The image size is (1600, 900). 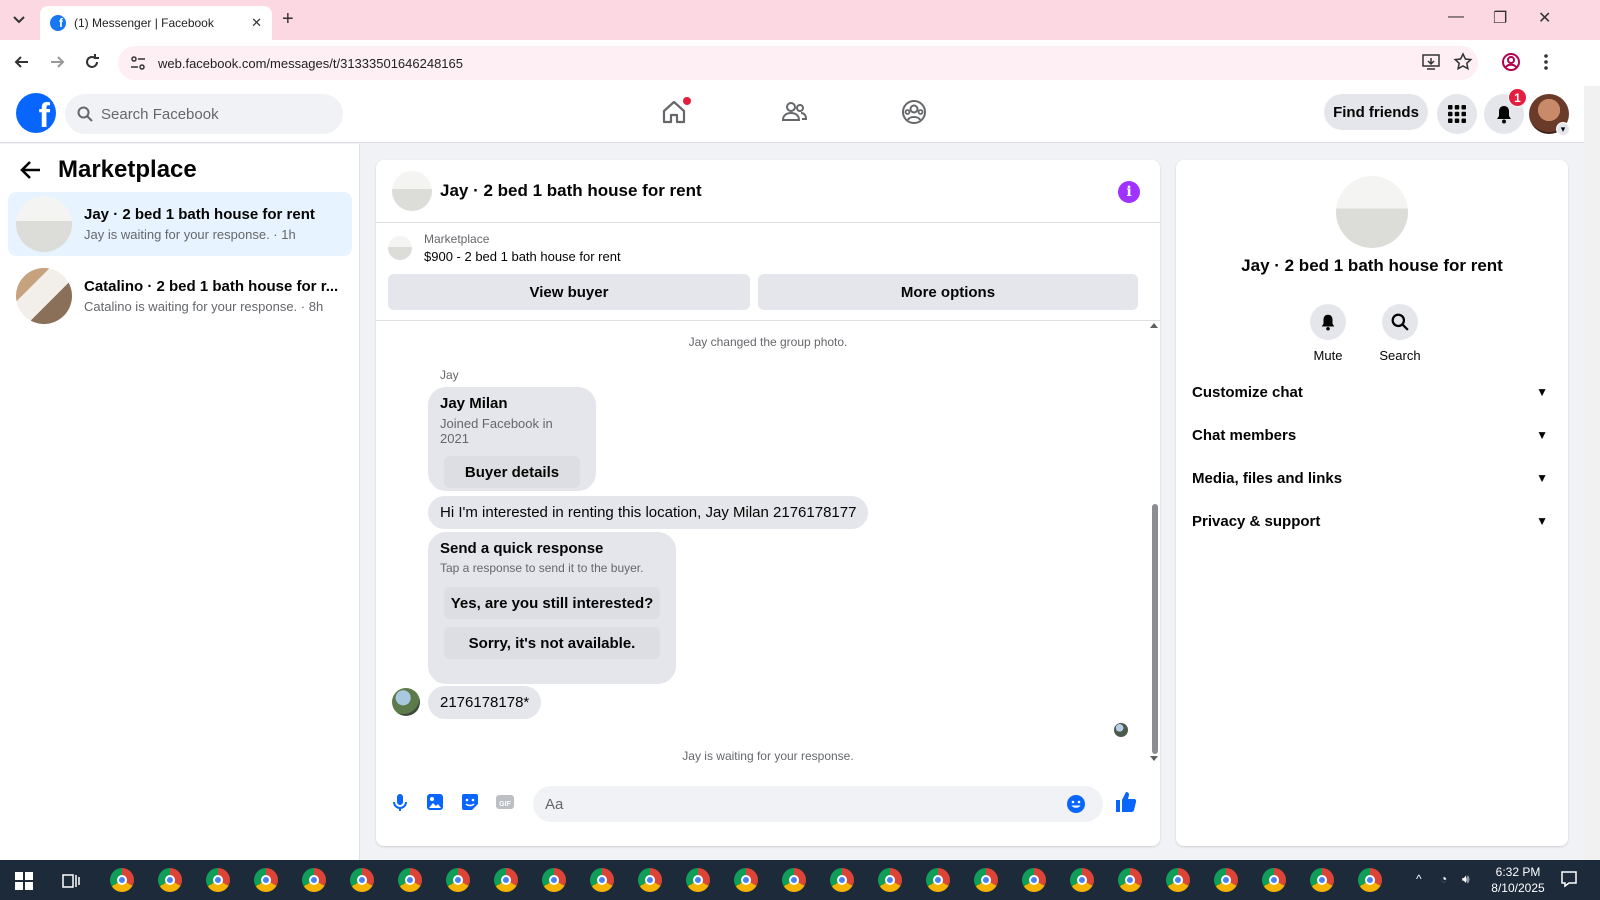 I want to click on view-buyer-button: View buyer, so click(x=569, y=292).